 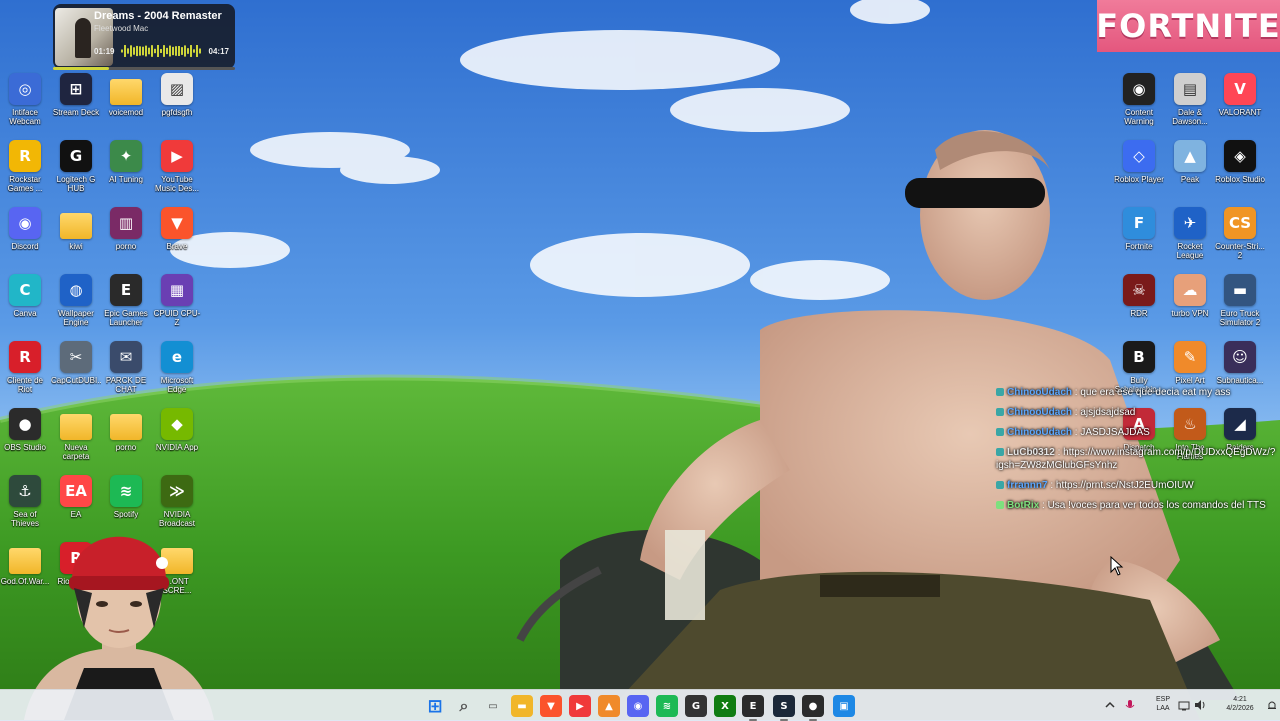 I want to click on desktop-icon: ◎ Intiface Webcam, so click(x=25, y=99).